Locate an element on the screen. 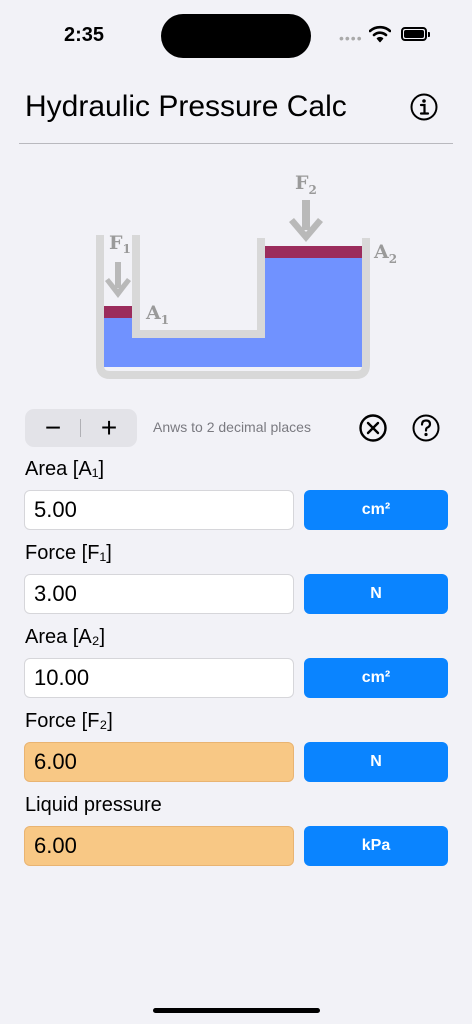  battery-icon is located at coordinates (415, 34).